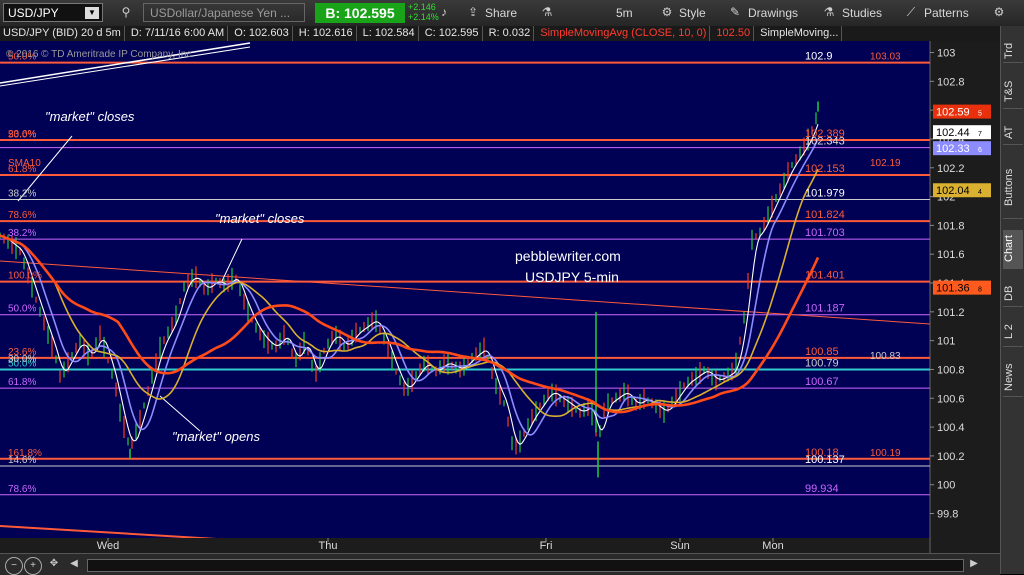 The image size is (1024, 575). Describe the element at coordinates (100, 54) in the screenshot. I see `copyright-notice: © 2016 © TD Ameritrade IP Company, Inc.` at that location.